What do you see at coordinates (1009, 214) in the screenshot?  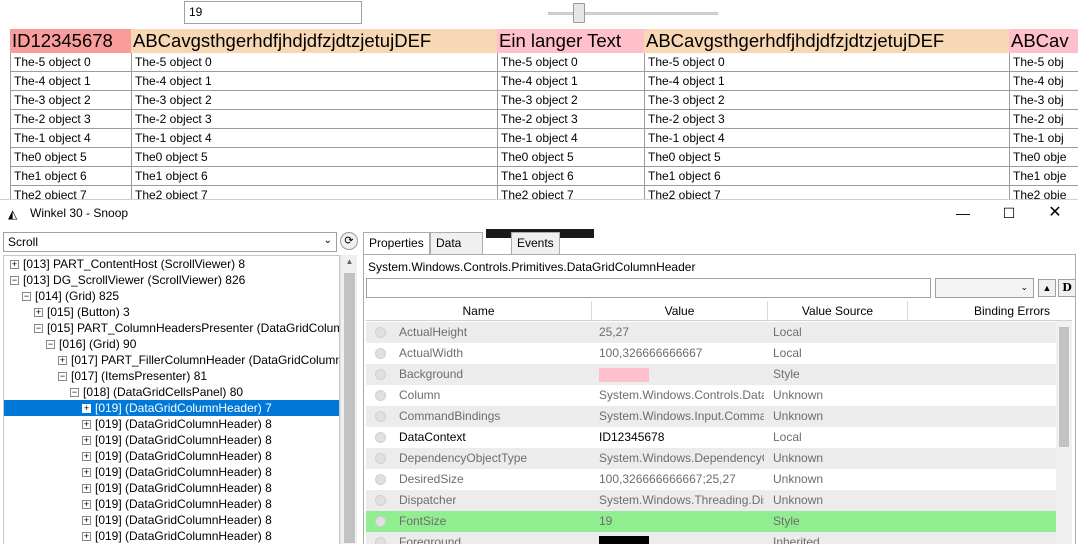 I see `maximize-button: ☐` at bounding box center [1009, 214].